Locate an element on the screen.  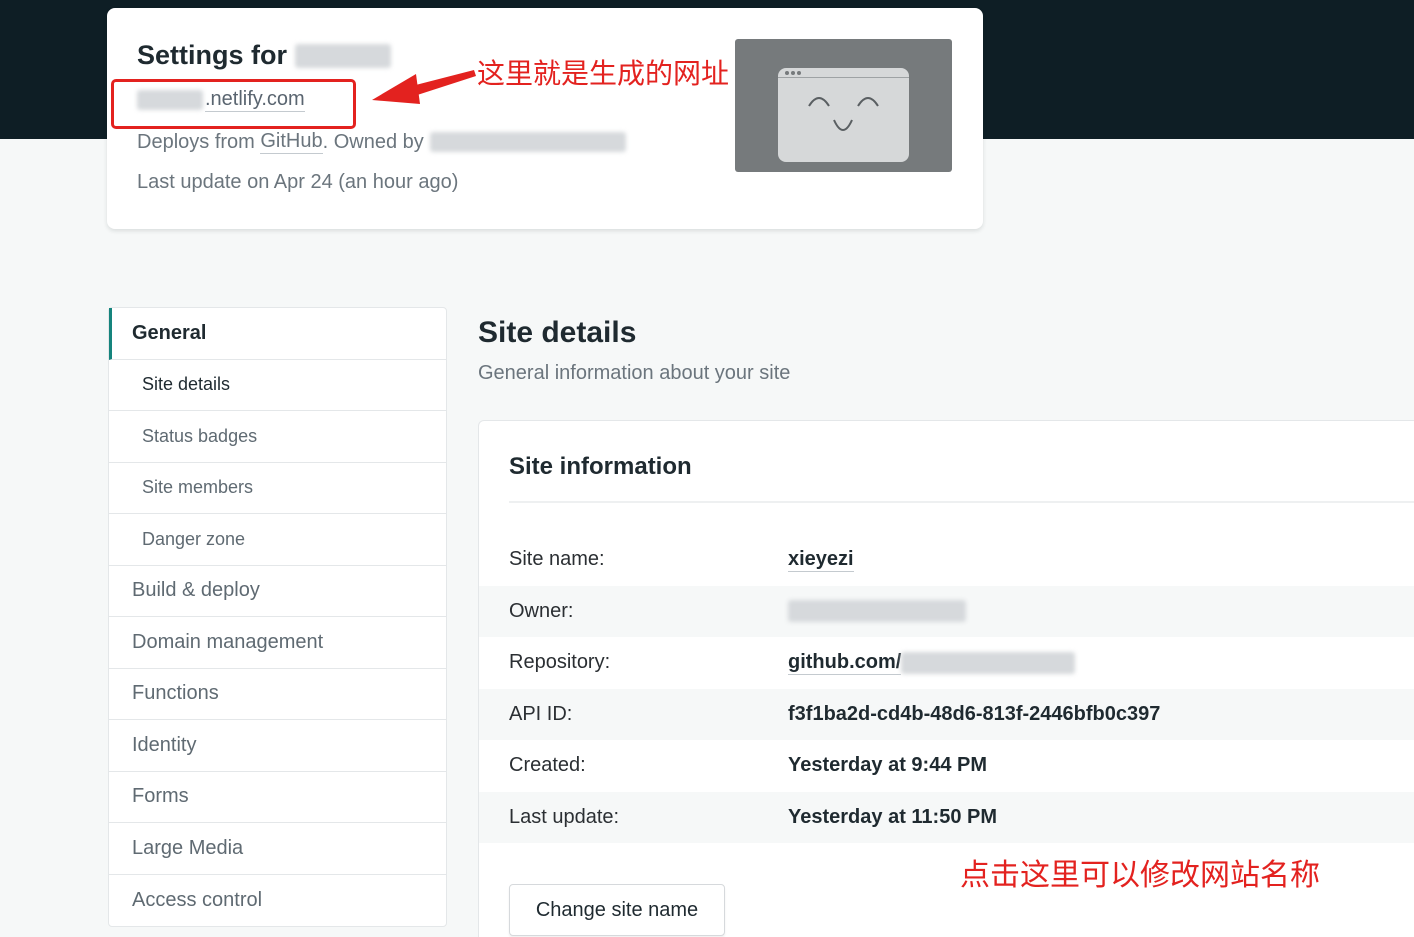
table-row: Owner: is located at coordinates (946, 611).